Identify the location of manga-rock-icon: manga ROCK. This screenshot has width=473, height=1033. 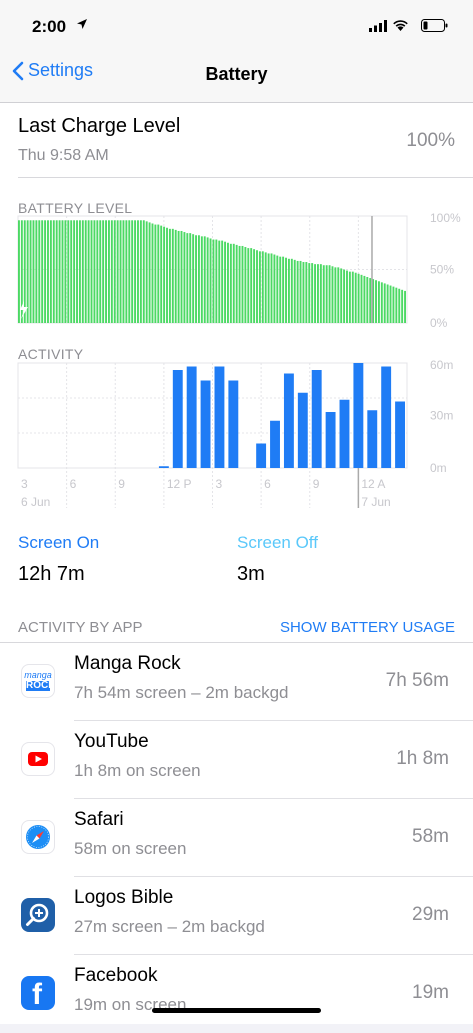
(38, 681).